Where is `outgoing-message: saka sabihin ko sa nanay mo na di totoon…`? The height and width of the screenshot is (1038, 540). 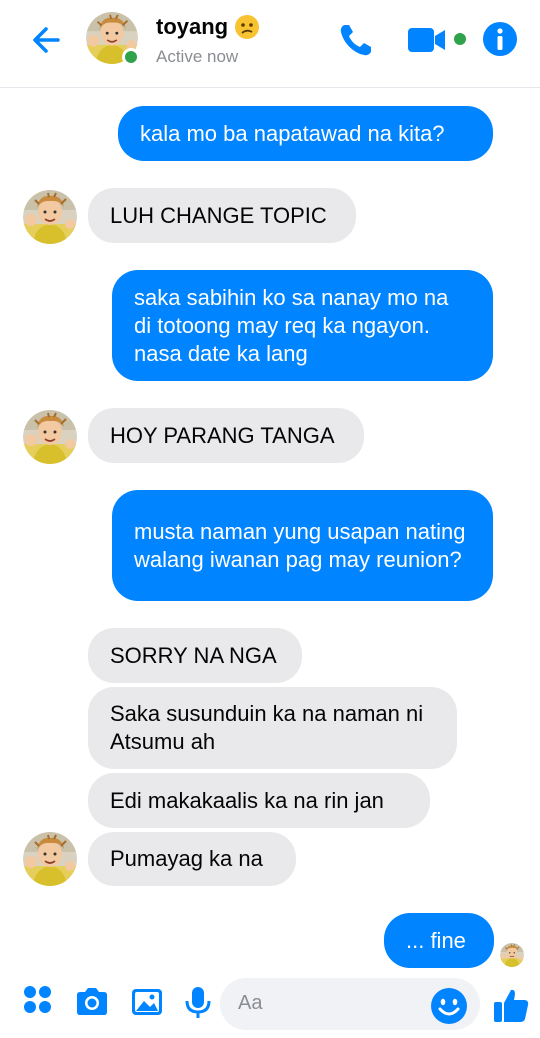
outgoing-message: saka sabihin ko sa nanay mo na di totoon… is located at coordinates (302, 325).